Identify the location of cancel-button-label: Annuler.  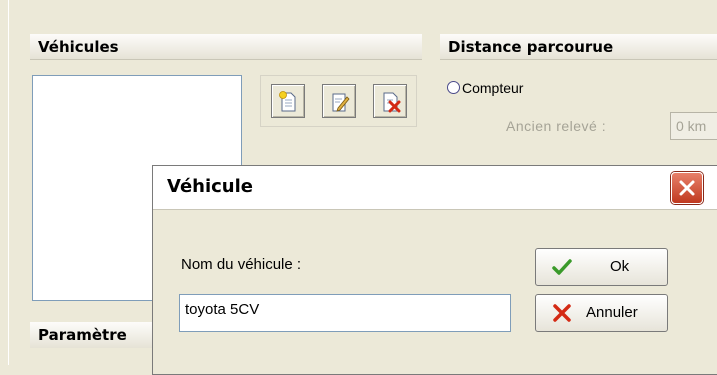
(612, 312).